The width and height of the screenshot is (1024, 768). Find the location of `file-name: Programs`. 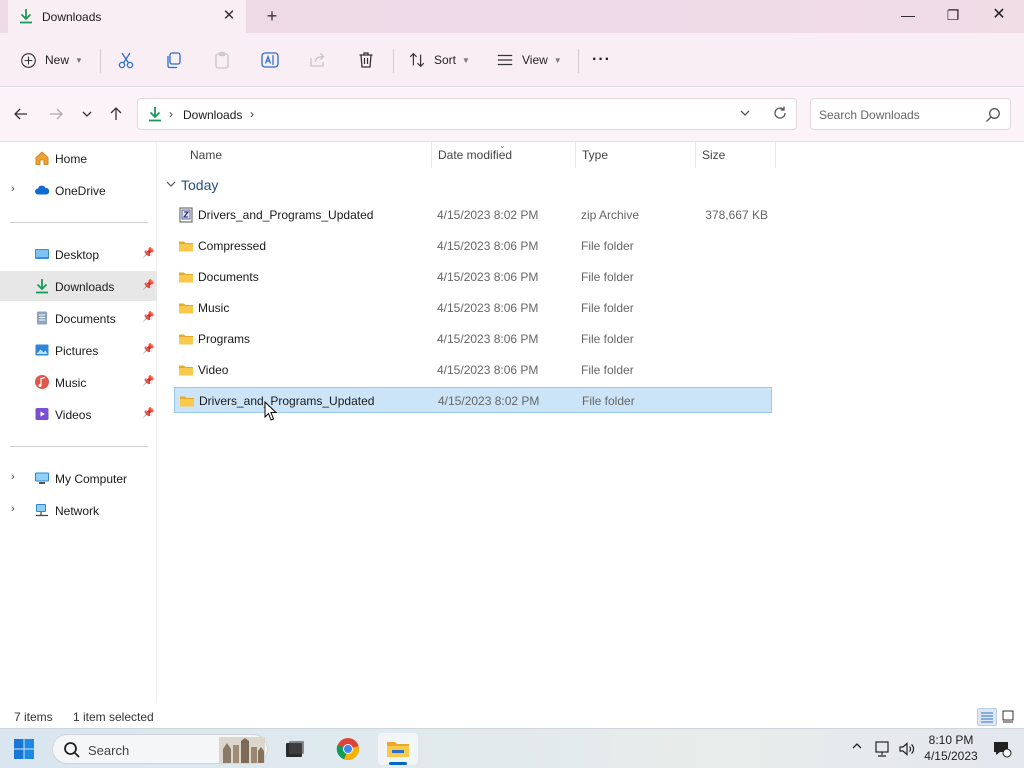

file-name: Programs is located at coordinates (224, 339).